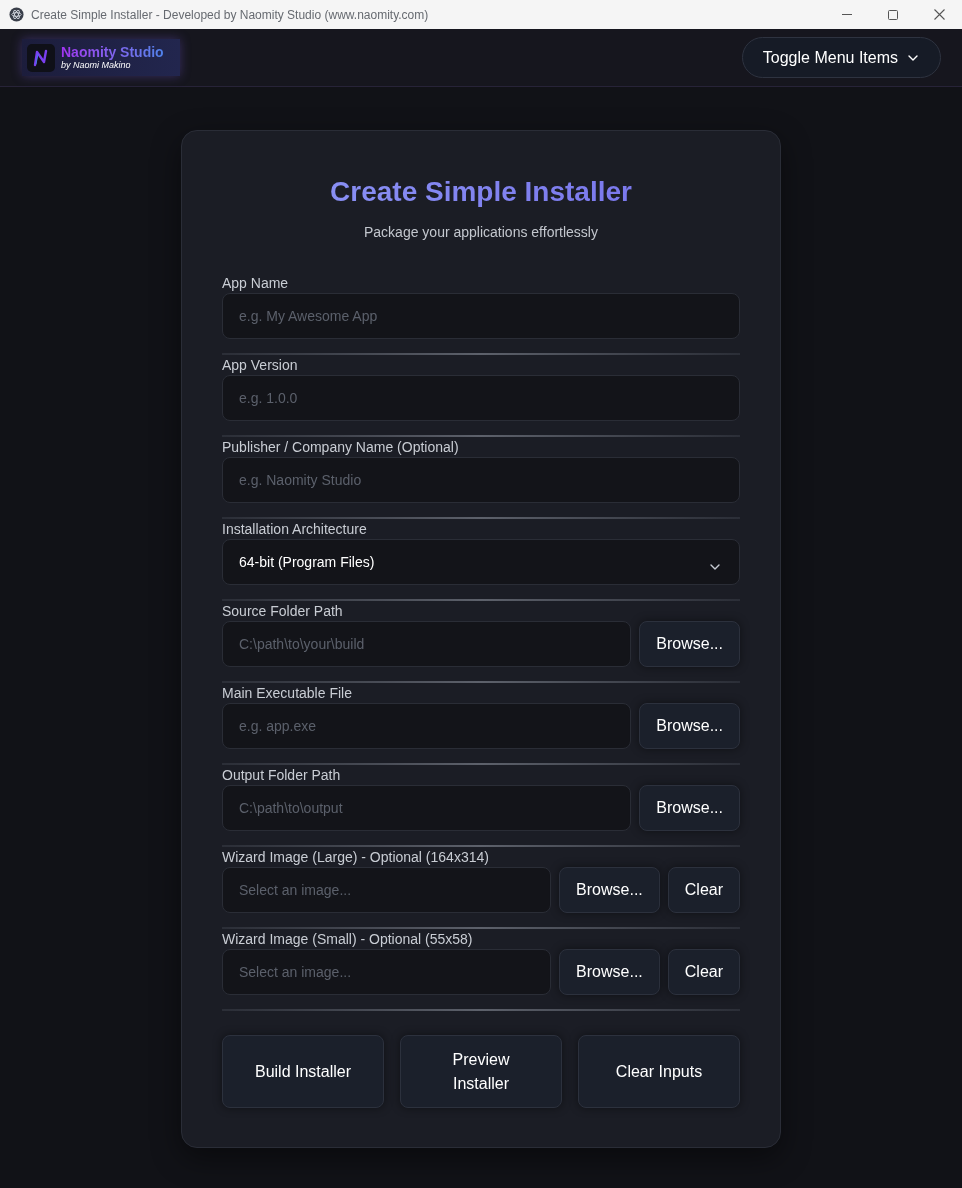 This screenshot has width=962, height=1188. I want to click on logo-name: Naomity Studio, so click(112, 52).